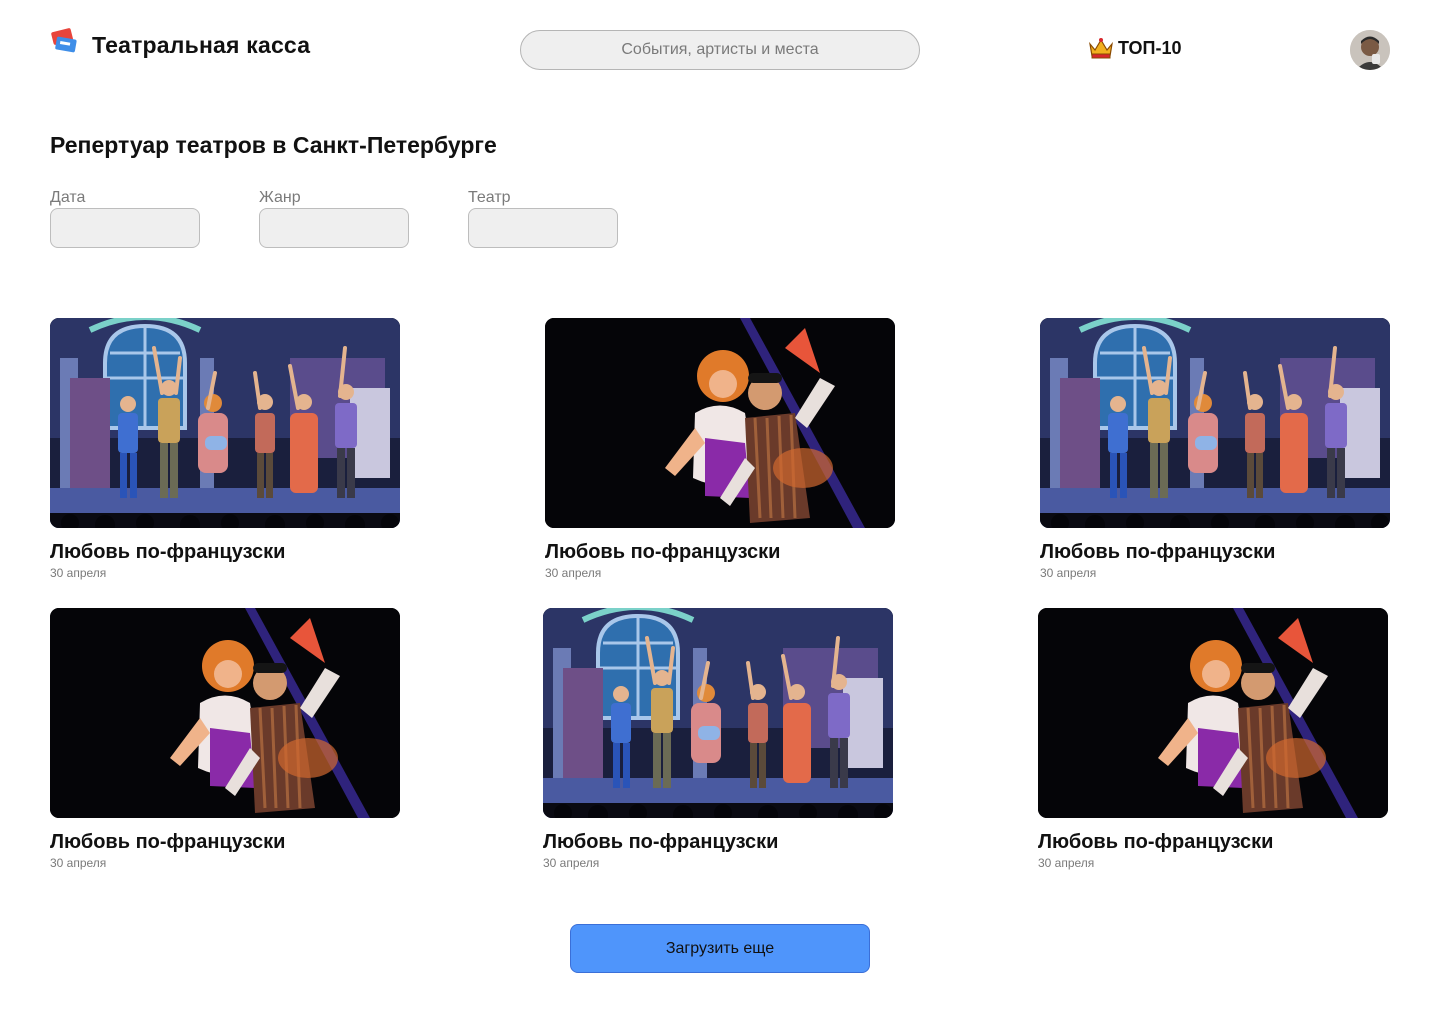 This screenshot has height=1024, width=1440. Describe the element at coordinates (125, 228) in the screenshot. I see `filter-date-input` at that location.